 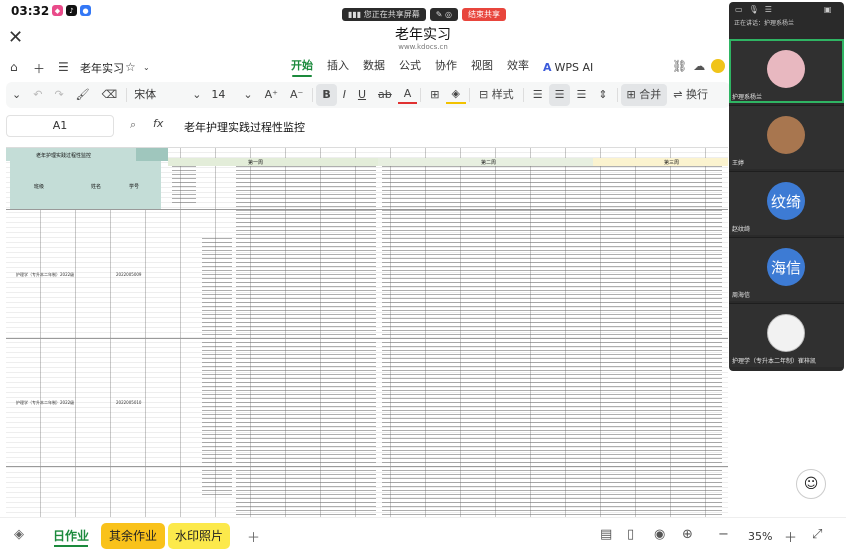 I want to click on align-center-icon: ☰, so click(x=559, y=95).